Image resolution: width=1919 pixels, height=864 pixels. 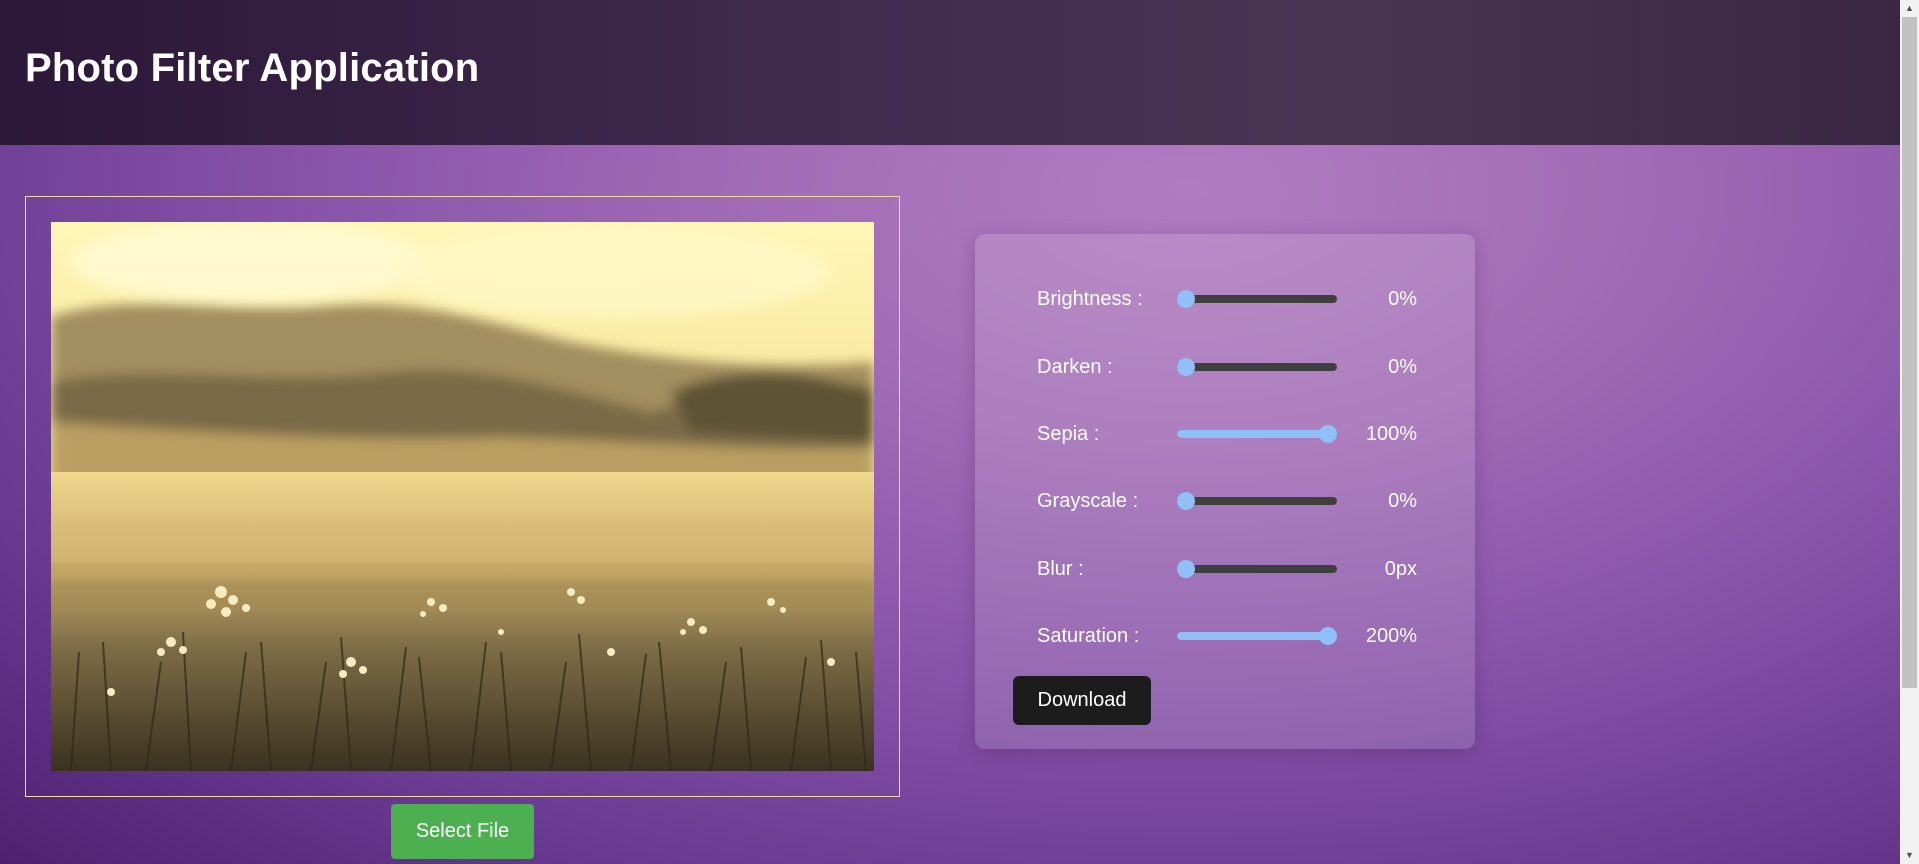 I want to click on download-button: Download, so click(x=1082, y=700).